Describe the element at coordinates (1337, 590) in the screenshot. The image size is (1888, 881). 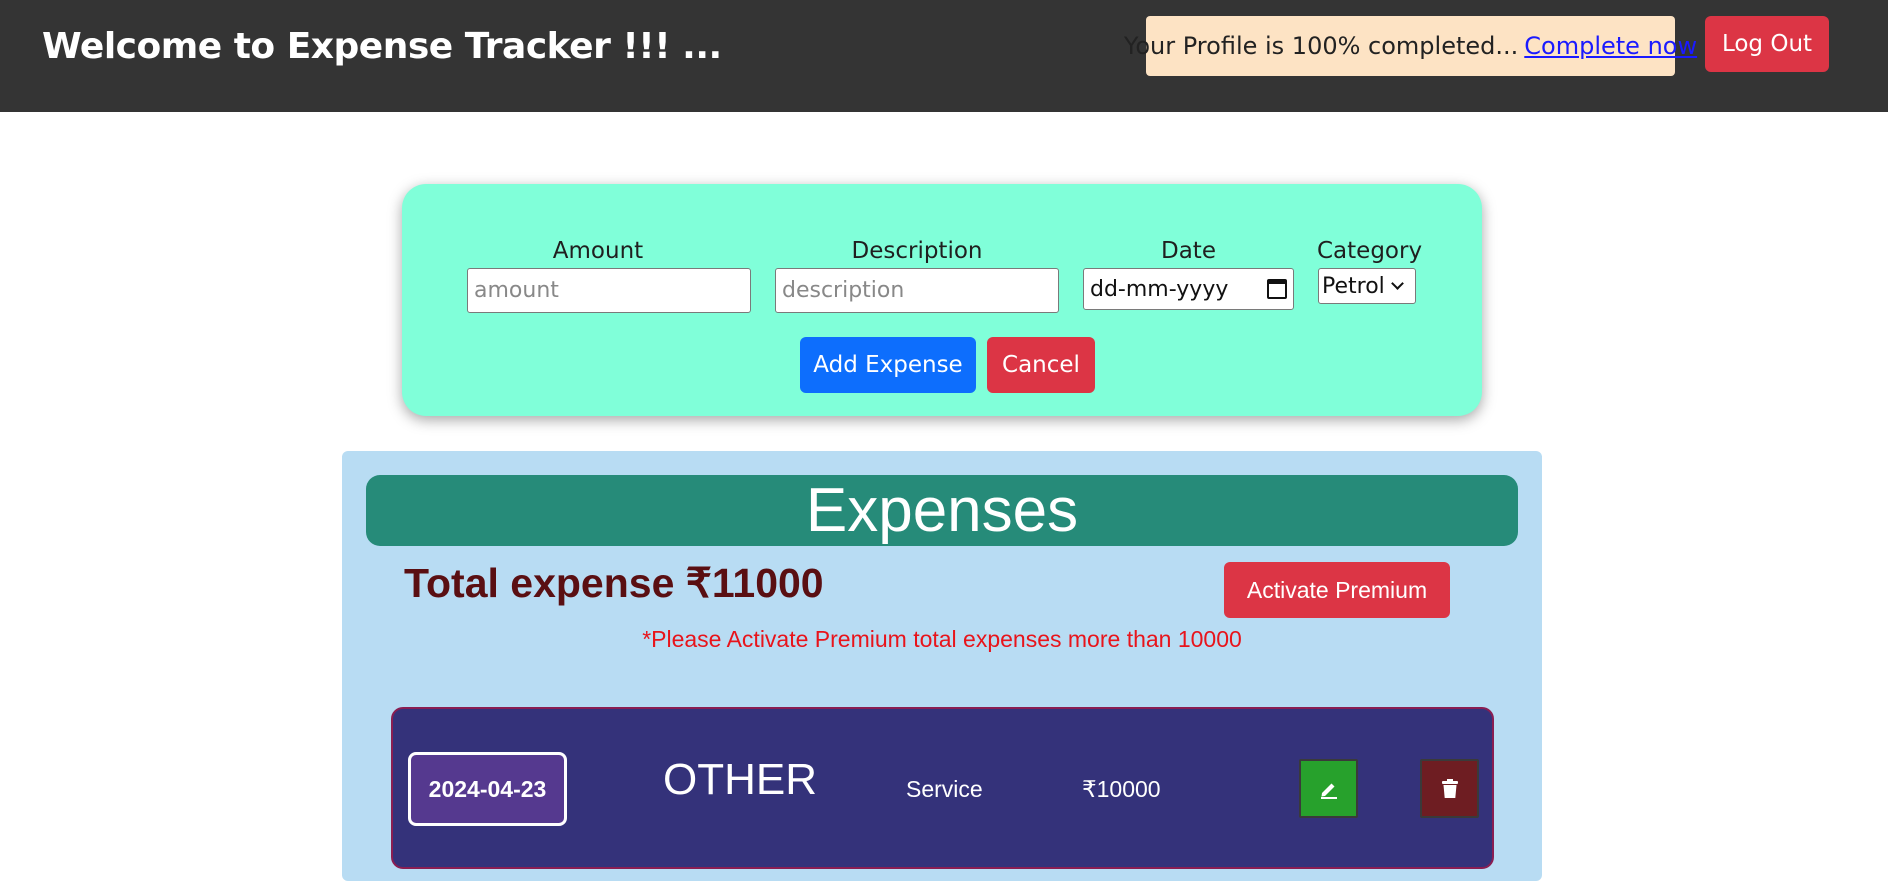
I see `activate-premium-button: Activate Premium` at that location.